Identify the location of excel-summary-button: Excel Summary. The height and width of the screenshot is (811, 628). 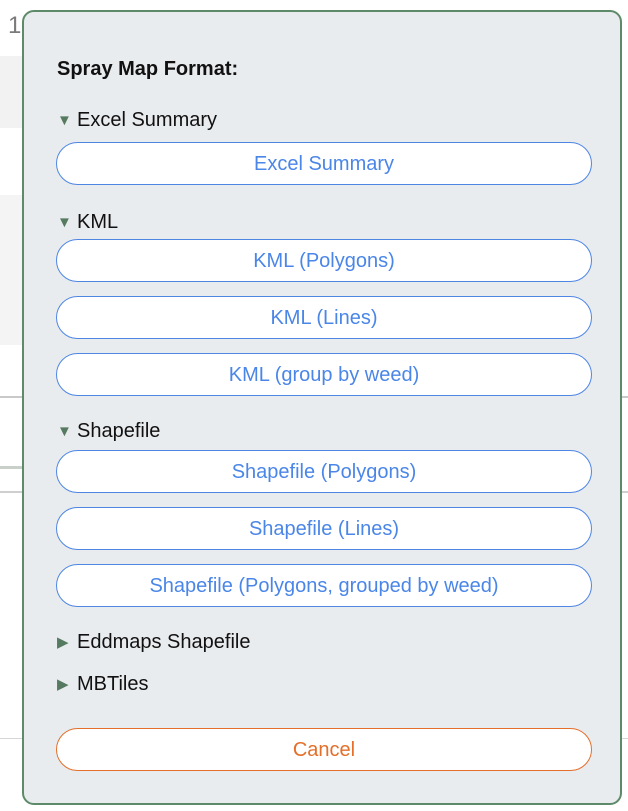
(324, 163).